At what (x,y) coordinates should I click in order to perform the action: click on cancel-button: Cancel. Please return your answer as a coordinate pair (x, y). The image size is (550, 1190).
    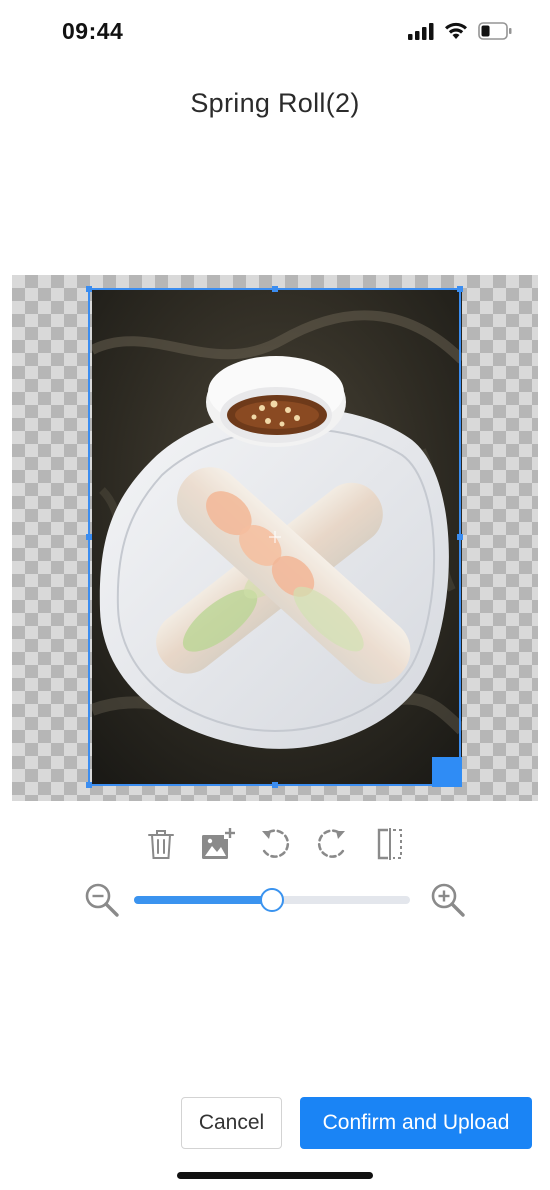
    Looking at the image, I should click on (231, 1123).